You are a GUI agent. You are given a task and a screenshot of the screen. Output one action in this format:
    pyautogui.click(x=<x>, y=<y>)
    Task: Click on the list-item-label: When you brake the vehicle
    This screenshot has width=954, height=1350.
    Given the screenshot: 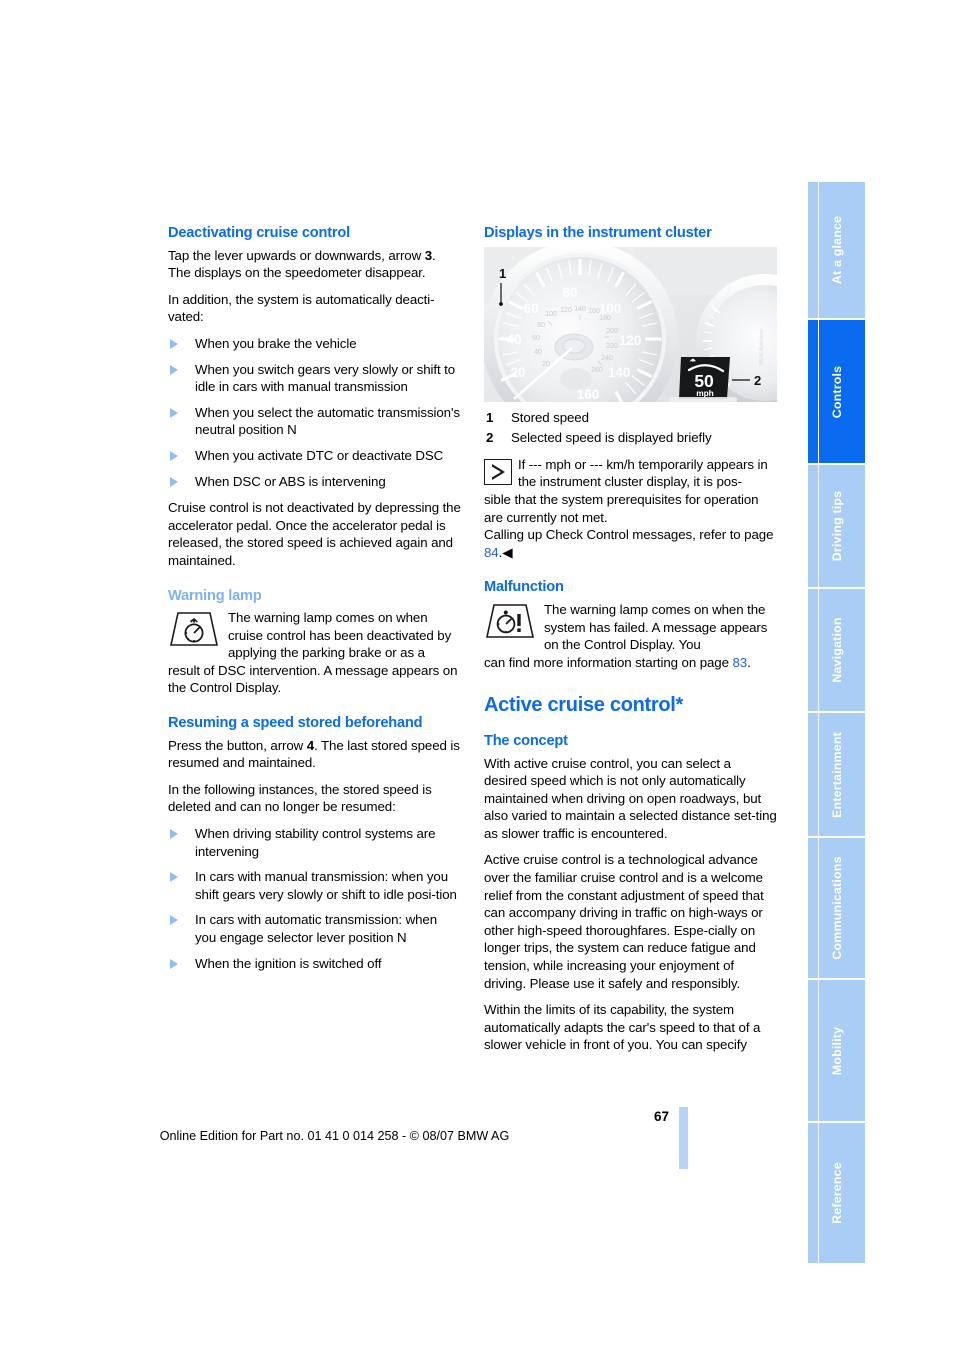 What is the action you would take?
    pyautogui.click(x=276, y=343)
    